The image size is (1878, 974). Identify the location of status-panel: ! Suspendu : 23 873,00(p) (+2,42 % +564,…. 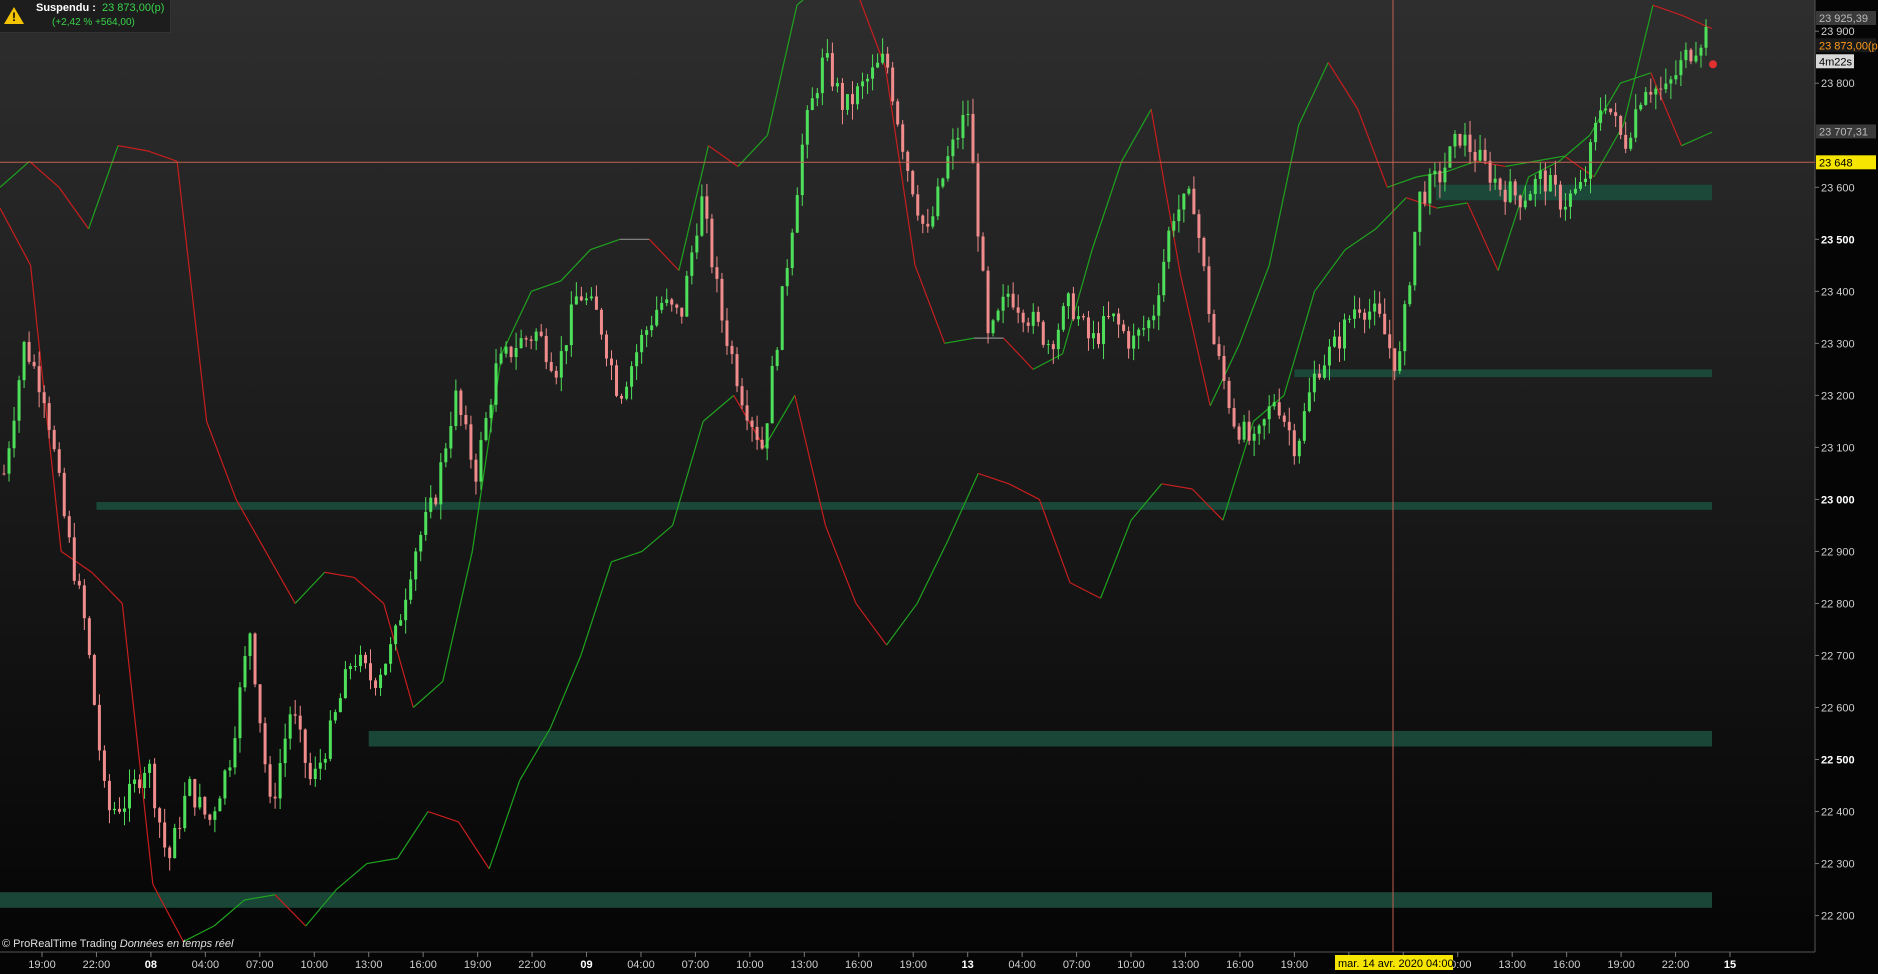
(85, 16).